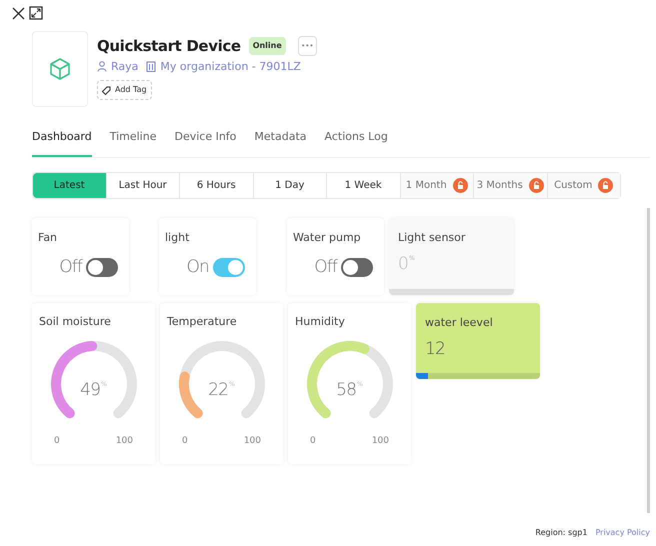 This screenshot has height=546, width=656. What do you see at coordinates (346, 390) in the screenshot?
I see `gauge-value: 58` at bounding box center [346, 390].